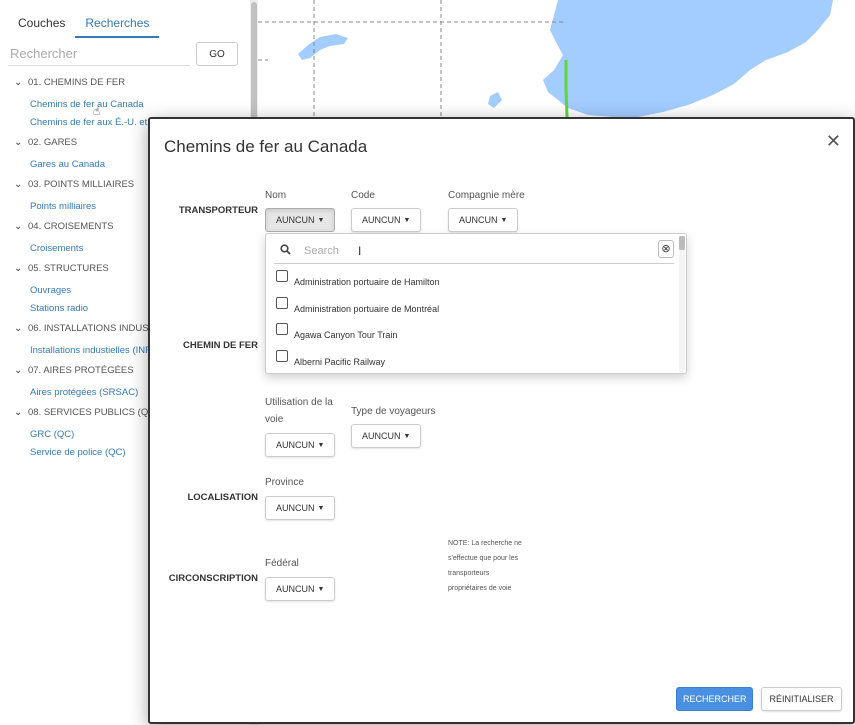 The height and width of the screenshot is (725, 855). What do you see at coordinates (213, 578) in the screenshot?
I see `section-circonscription: CIRCONSCRIPTION` at bounding box center [213, 578].